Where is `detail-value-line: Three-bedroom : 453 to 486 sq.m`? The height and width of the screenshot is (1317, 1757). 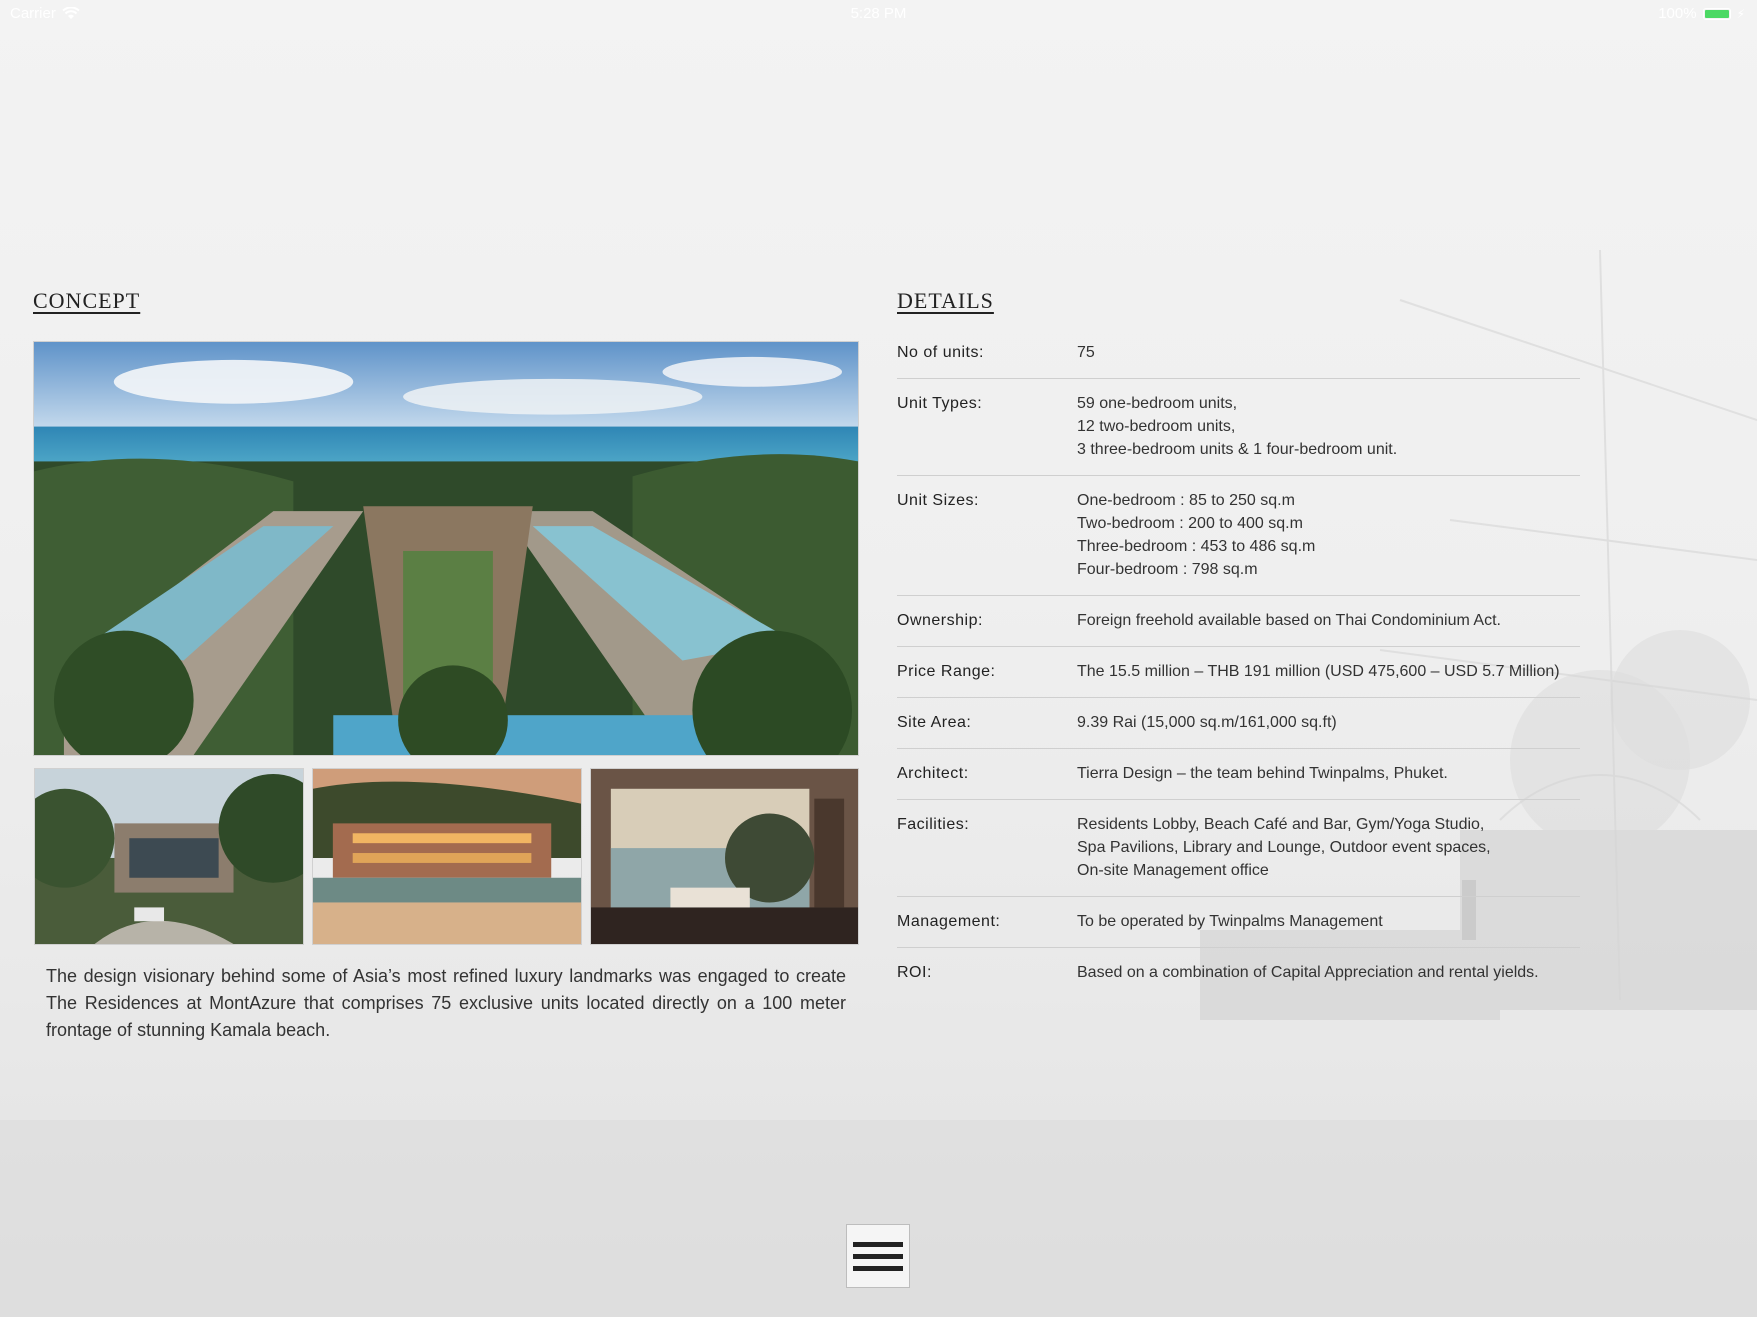 detail-value-line: Three-bedroom : 453 to 486 sq.m is located at coordinates (1196, 546).